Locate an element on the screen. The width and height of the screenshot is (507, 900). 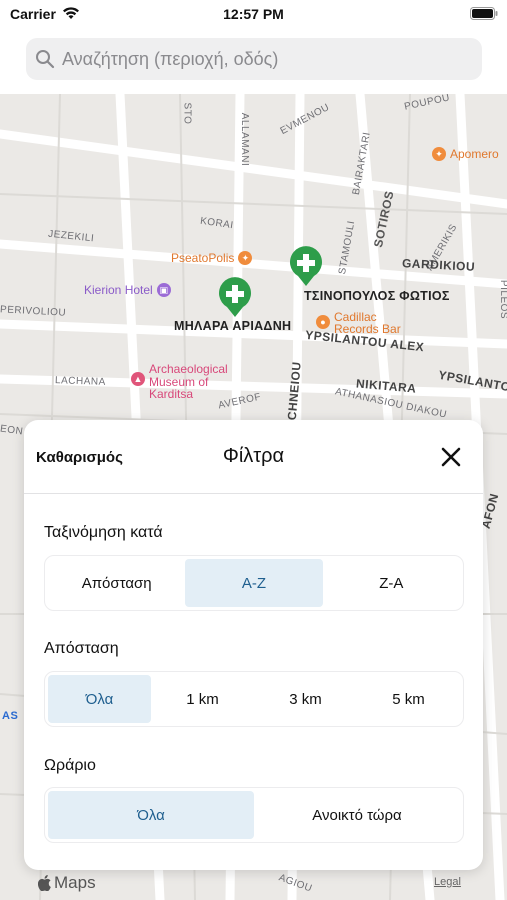
sort-option-a-z: A-Z is located at coordinates (254, 583).